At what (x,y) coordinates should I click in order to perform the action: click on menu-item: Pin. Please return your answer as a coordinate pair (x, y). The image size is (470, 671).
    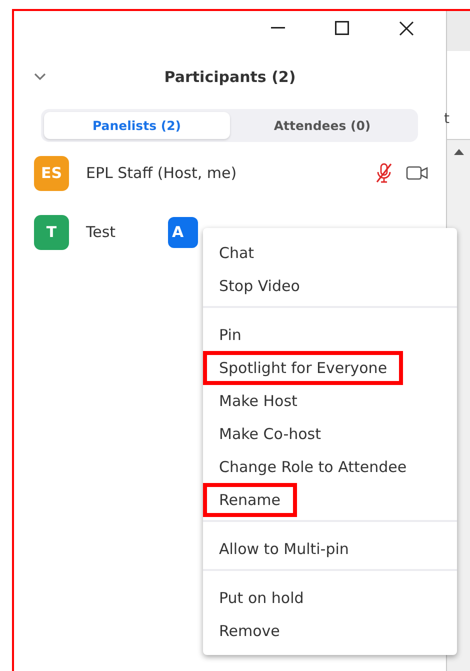
    Looking at the image, I should click on (230, 335).